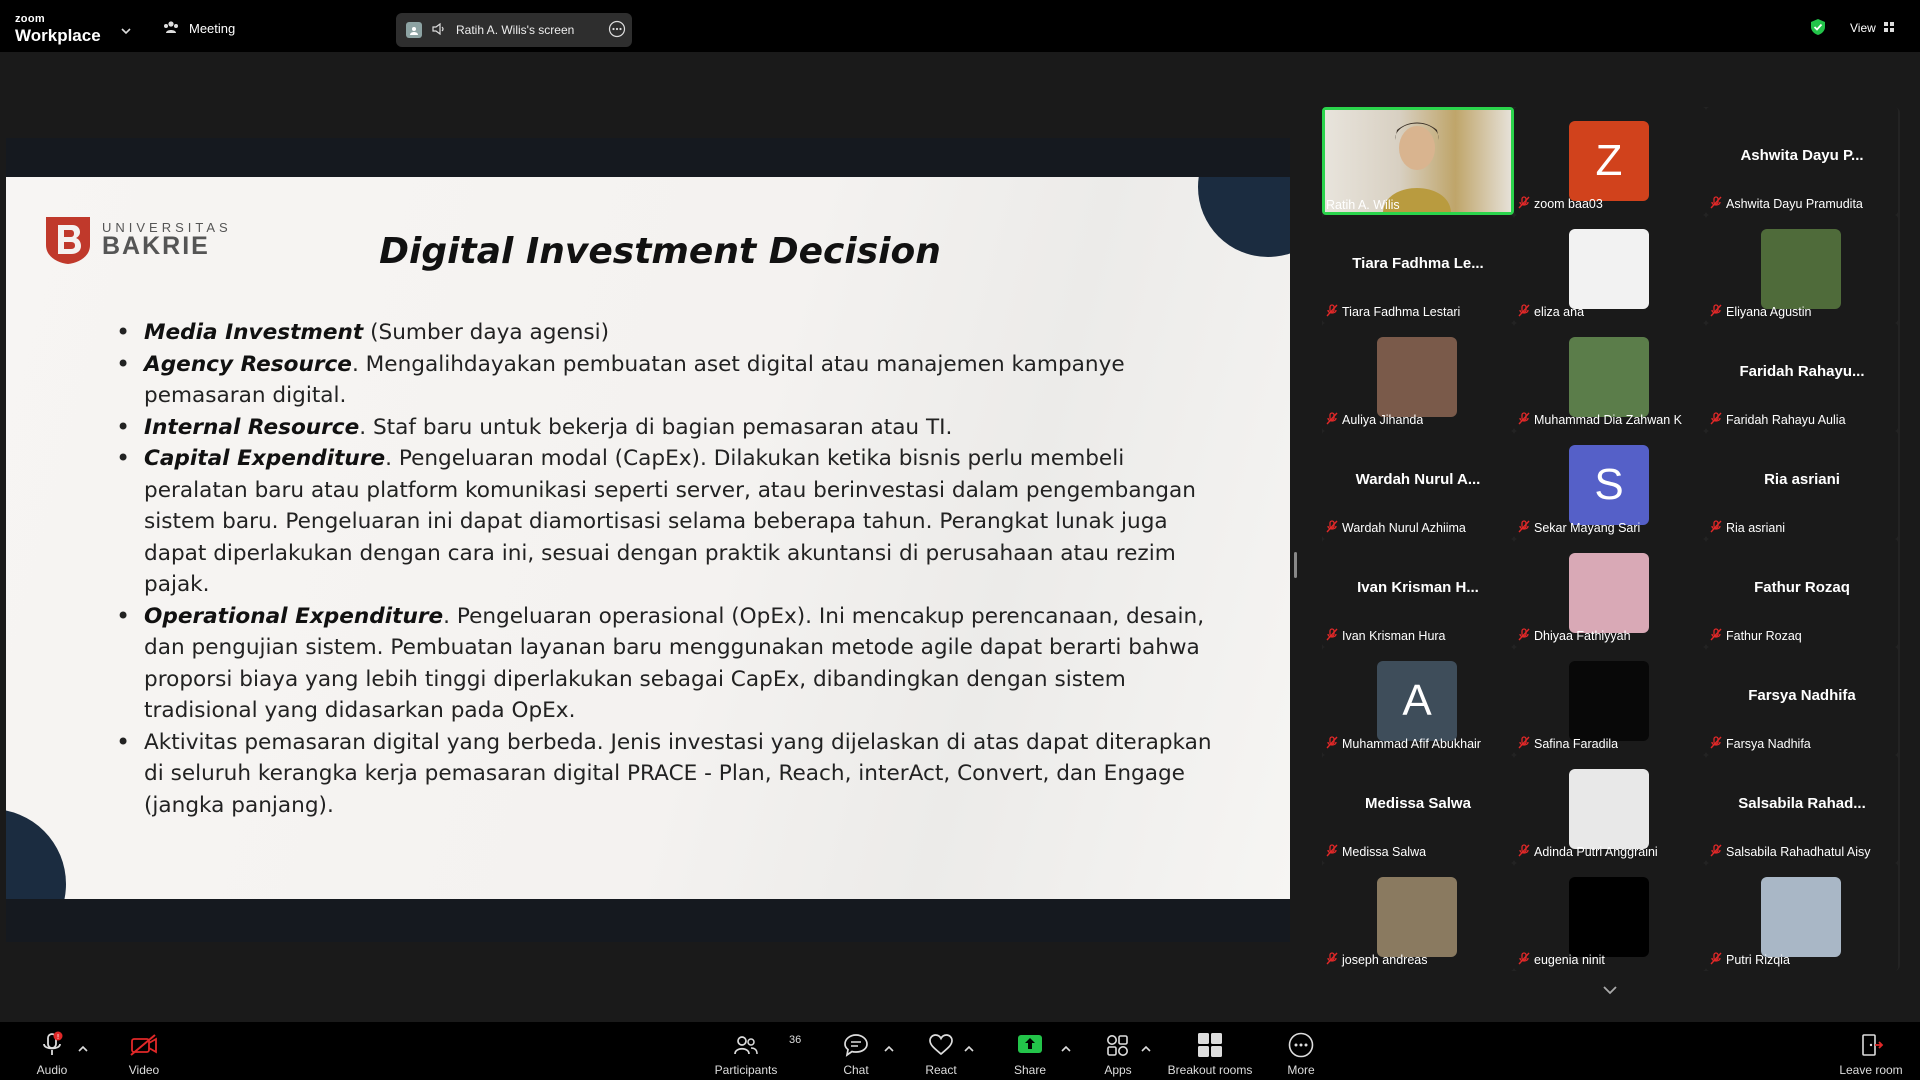  Describe the element at coordinates (1610, 701) in the screenshot. I see `participant-tile: Safina Faradila` at that location.